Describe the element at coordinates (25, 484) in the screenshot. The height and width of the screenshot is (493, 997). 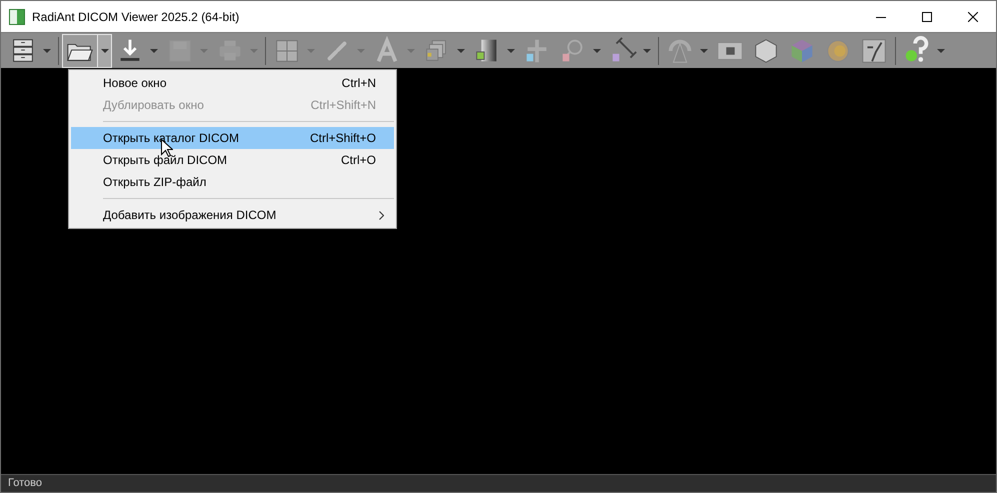
I see `status-text: Готово` at that location.